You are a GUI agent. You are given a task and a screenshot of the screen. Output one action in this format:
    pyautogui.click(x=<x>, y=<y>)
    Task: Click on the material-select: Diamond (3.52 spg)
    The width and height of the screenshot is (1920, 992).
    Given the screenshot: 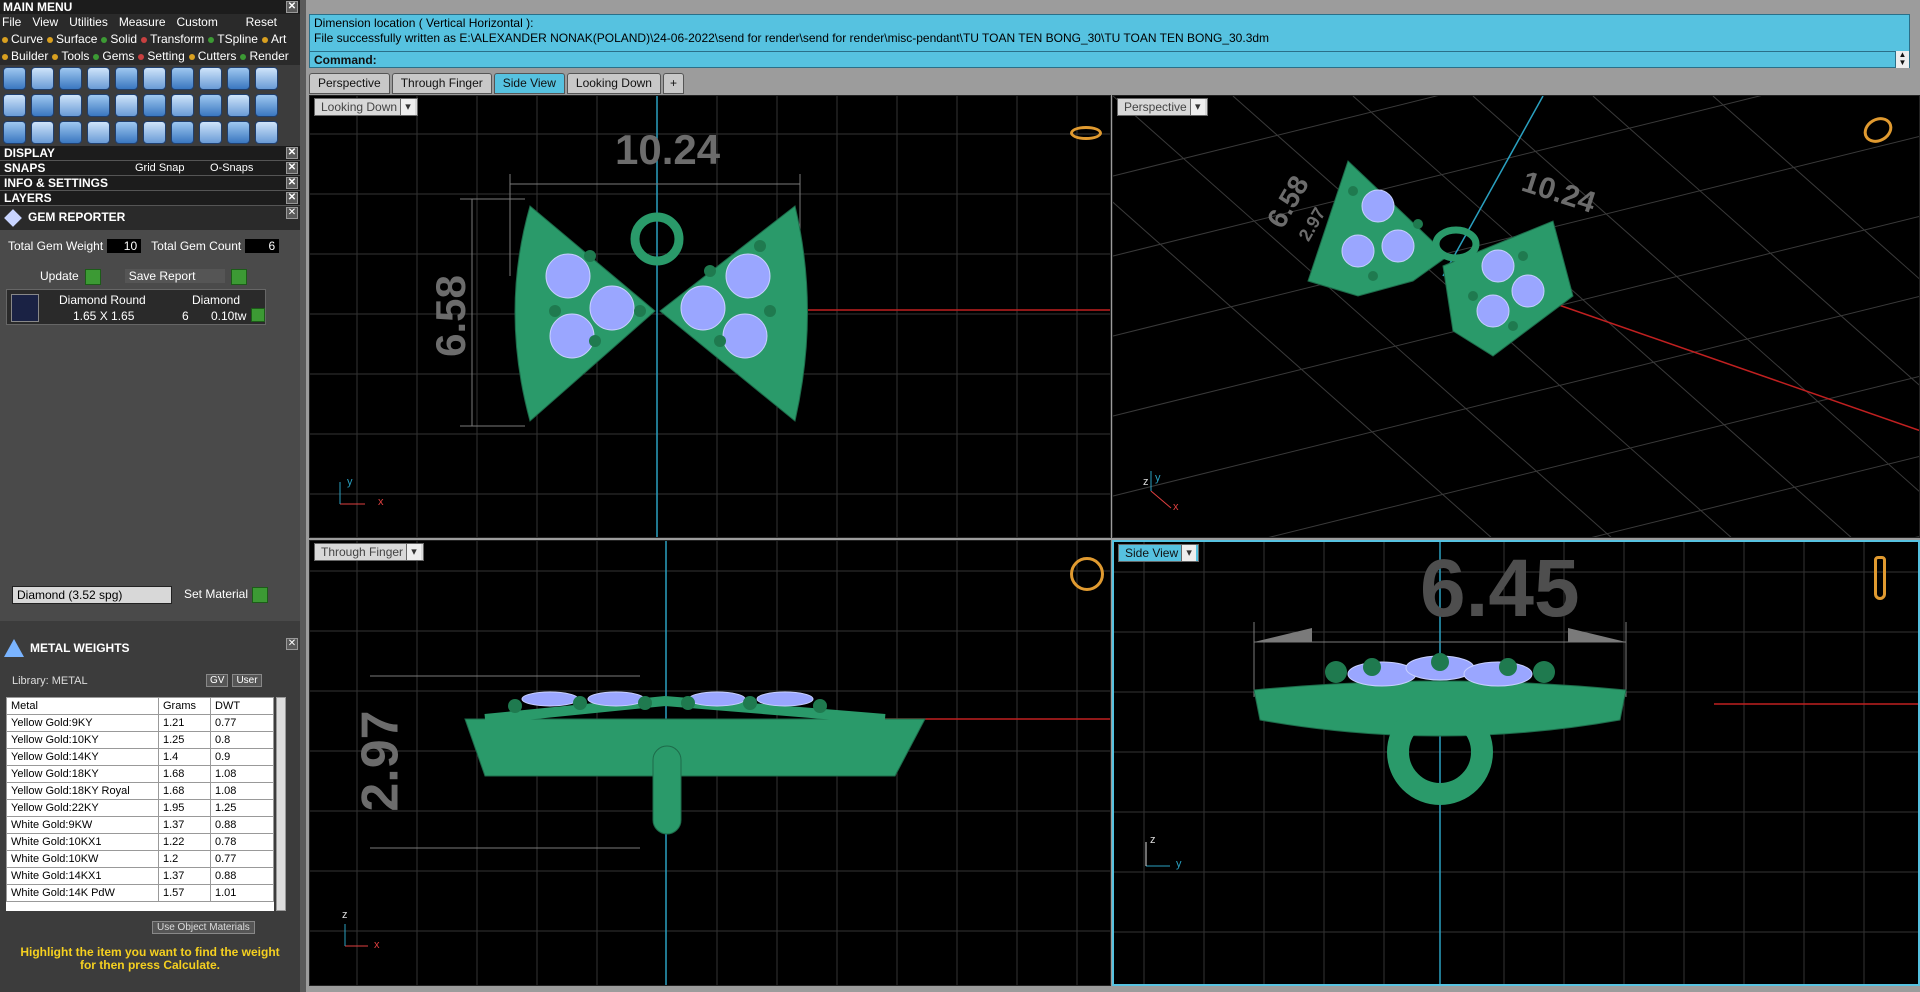 What is the action you would take?
    pyautogui.click(x=92, y=595)
    